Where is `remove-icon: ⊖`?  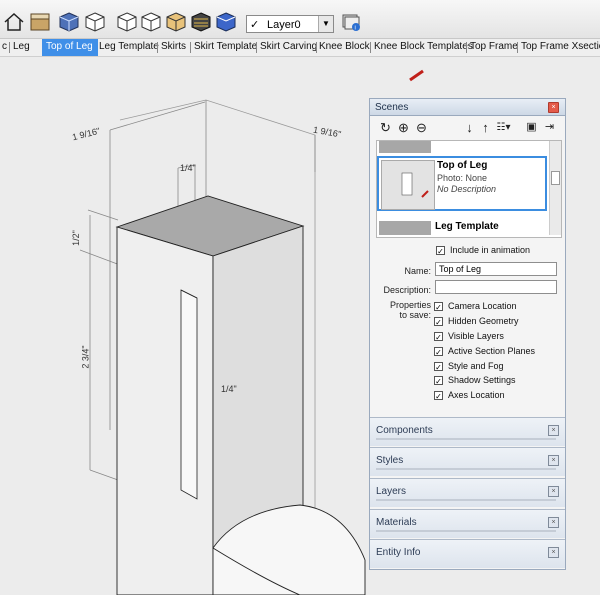
remove-icon: ⊖ is located at coordinates (421, 127).